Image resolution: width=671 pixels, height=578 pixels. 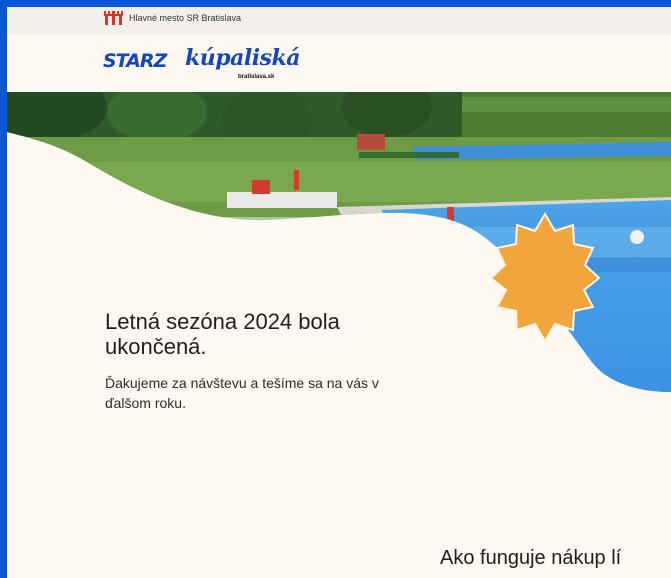 What do you see at coordinates (185, 18) in the screenshot?
I see `city-link: Hlavné mesto SR Bratislava` at bounding box center [185, 18].